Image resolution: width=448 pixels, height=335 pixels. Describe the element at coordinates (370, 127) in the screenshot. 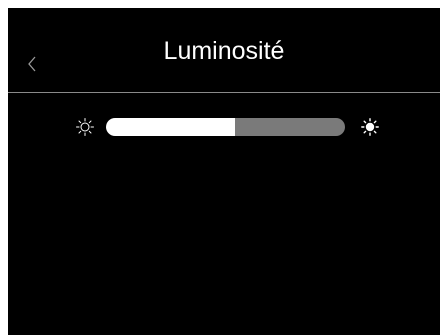

I see `sun-filled-icon` at that location.